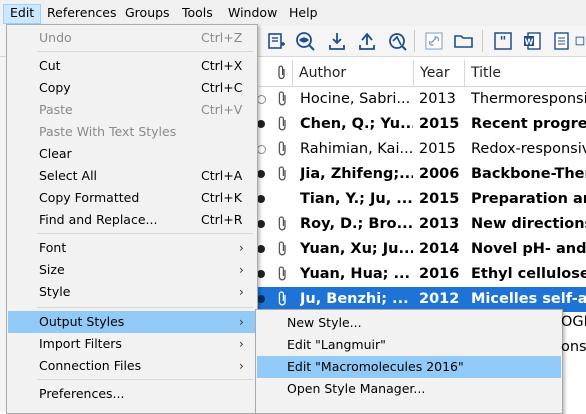 This screenshot has width=586, height=414. Describe the element at coordinates (276, 41) in the screenshot. I see `new-reference-icon` at that location.